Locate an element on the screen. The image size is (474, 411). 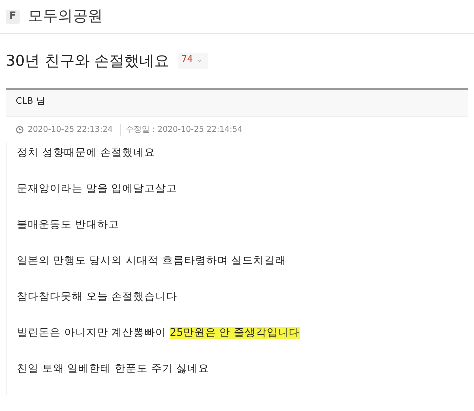
post-text-line: 불매운동도 반대하고 is located at coordinates (68, 225).